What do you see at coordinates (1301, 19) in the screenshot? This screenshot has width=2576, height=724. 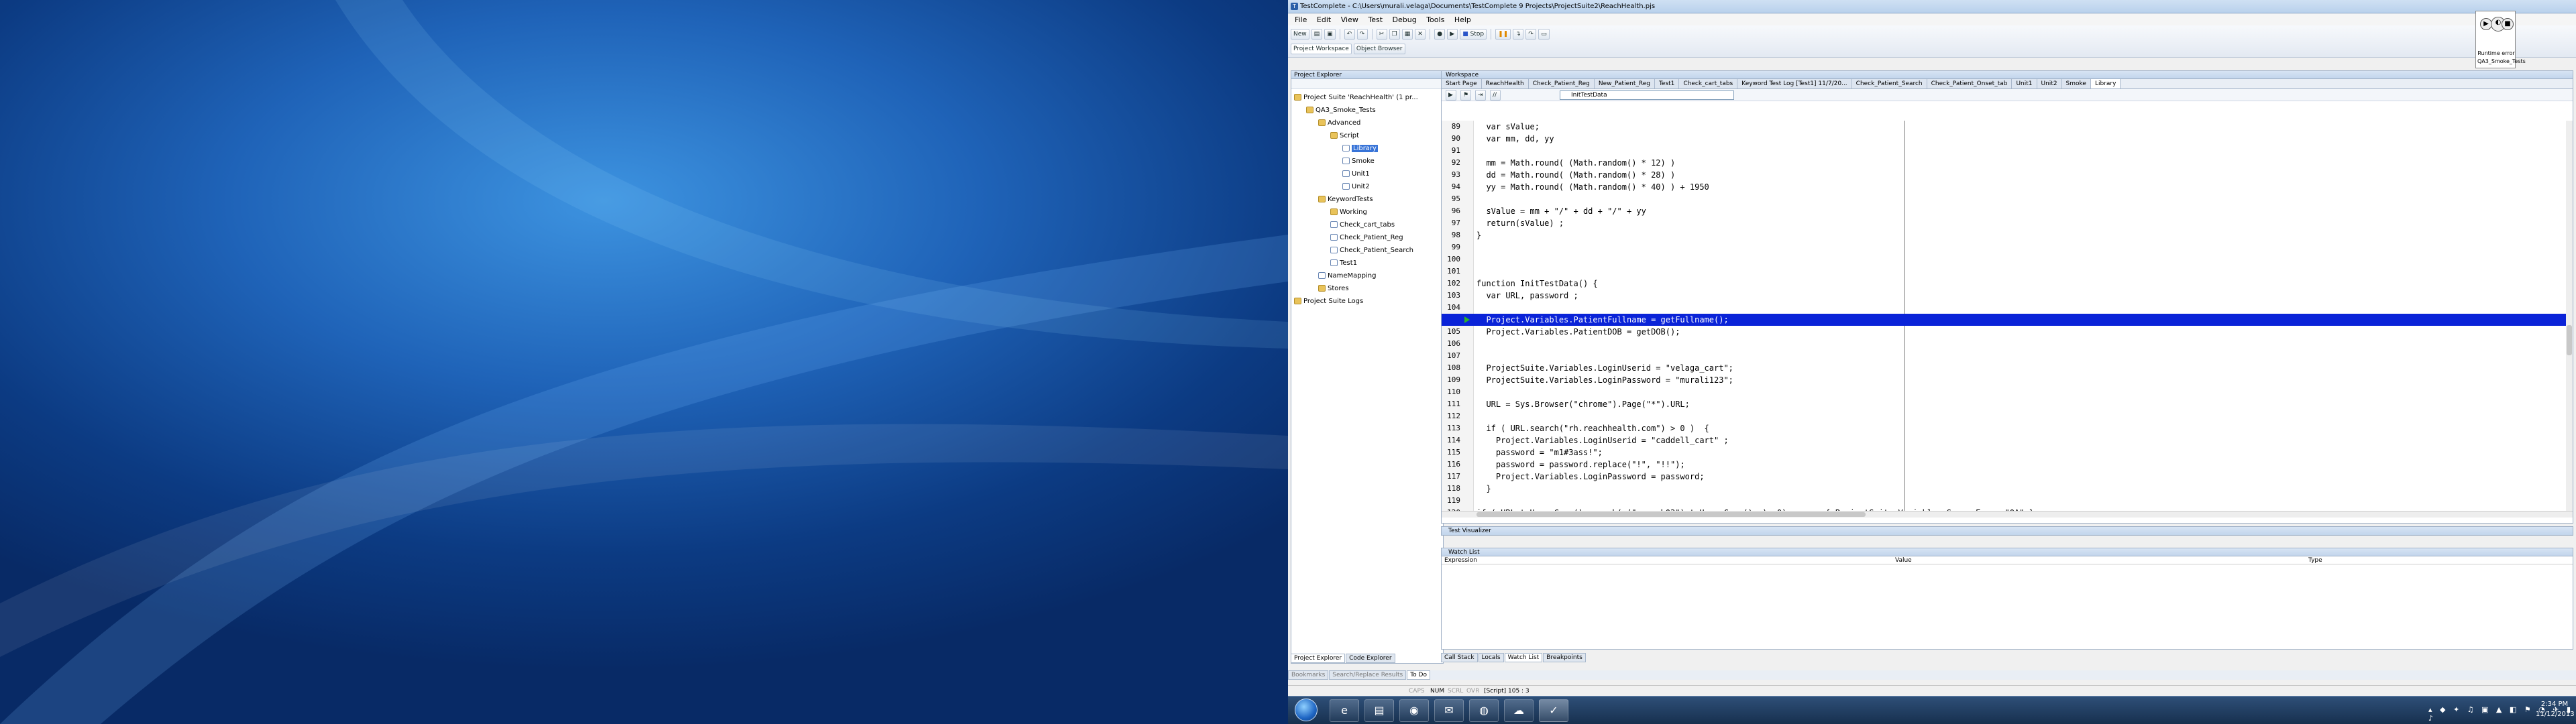 I see `menu-file: File` at bounding box center [1301, 19].